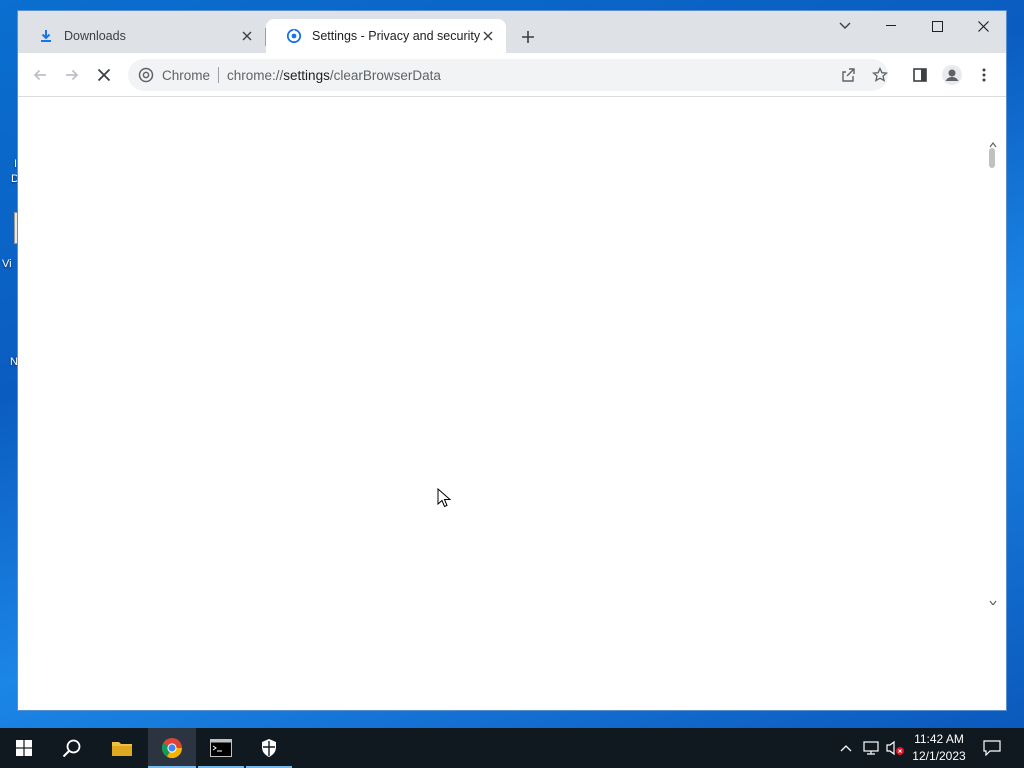  Describe the element at coordinates (104, 75) in the screenshot. I see `stop-loading-button` at that location.